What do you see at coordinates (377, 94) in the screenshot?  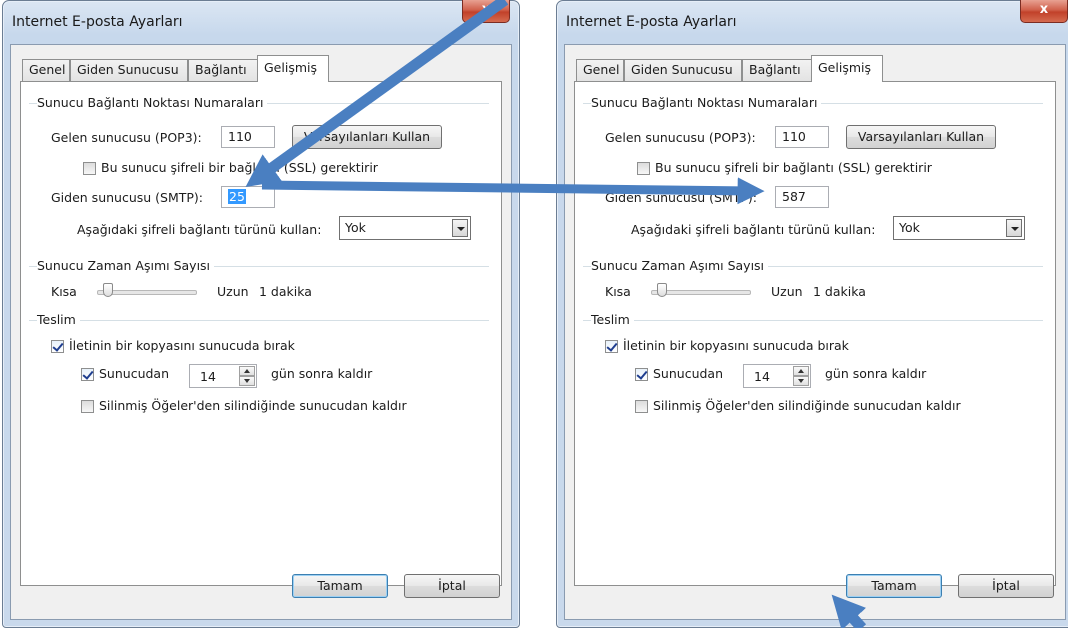 I see `annotation-arrow-to-smtp-left` at bounding box center [377, 94].